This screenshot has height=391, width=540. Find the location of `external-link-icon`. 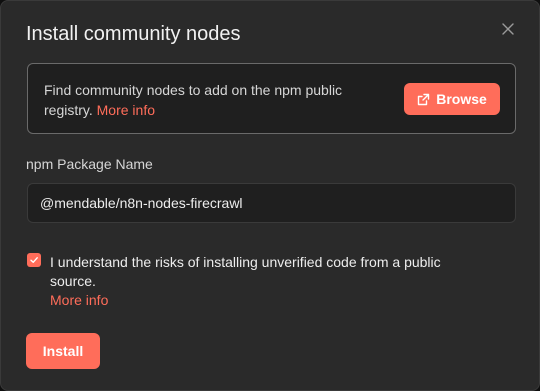

external-link-icon is located at coordinates (424, 99).